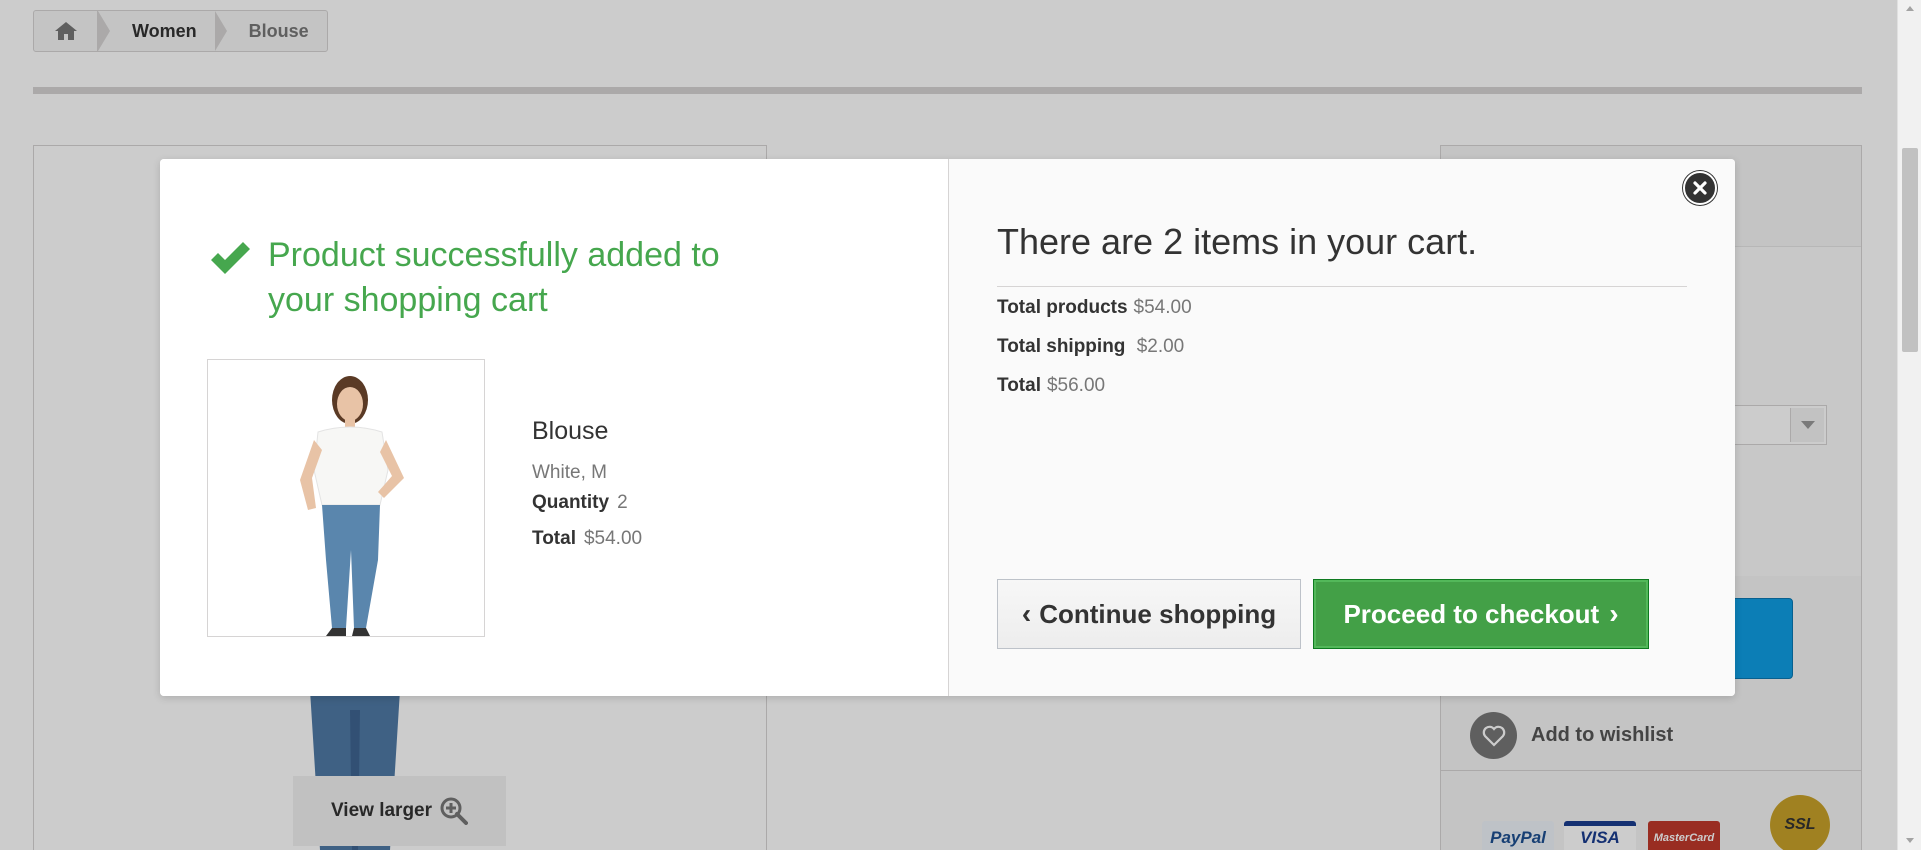  What do you see at coordinates (1342, 286) in the screenshot?
I see `divider` at bounding box center [1342, 286].